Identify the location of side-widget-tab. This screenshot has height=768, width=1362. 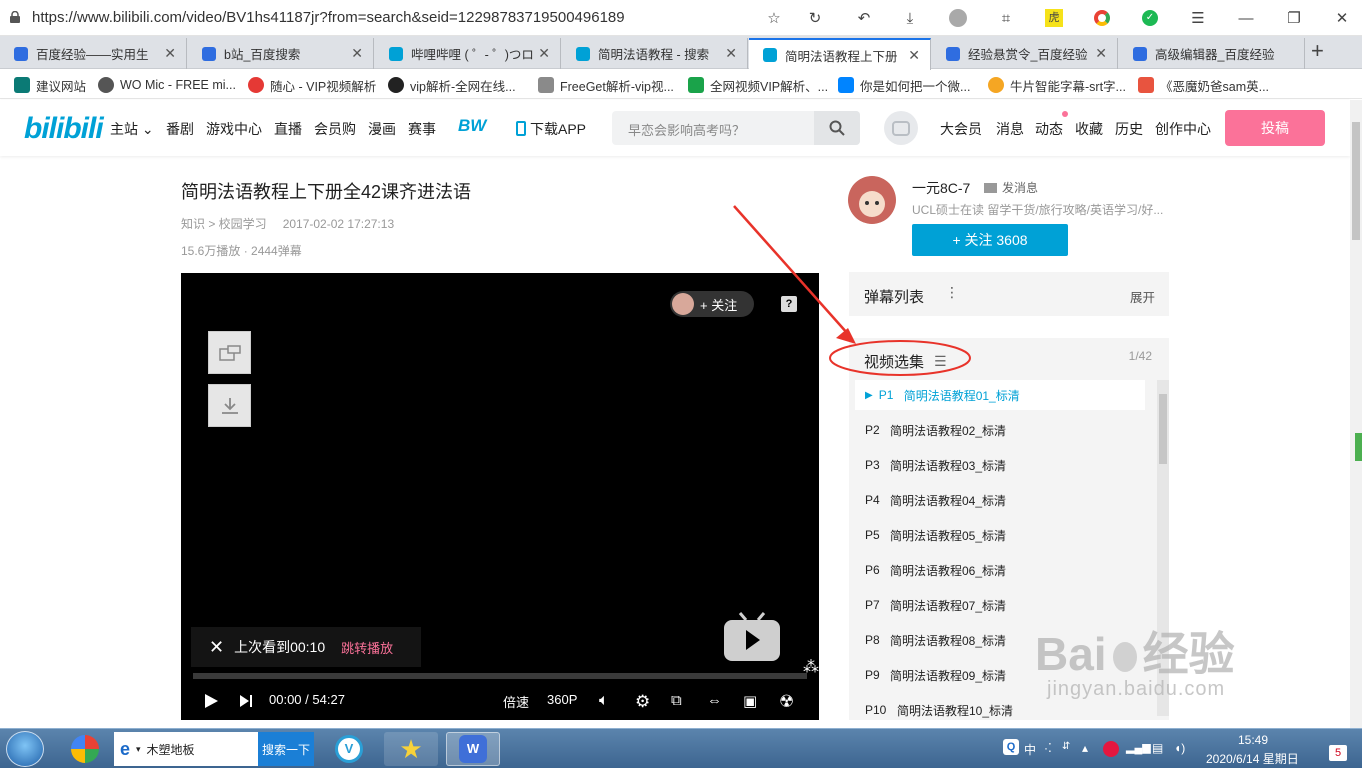
(1358, 447).